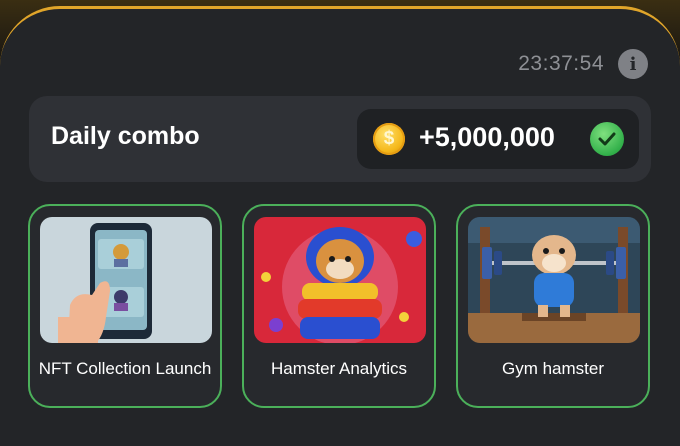 The image size is (680, 446). I want to click on coin-icon: $, so click(389, 139).